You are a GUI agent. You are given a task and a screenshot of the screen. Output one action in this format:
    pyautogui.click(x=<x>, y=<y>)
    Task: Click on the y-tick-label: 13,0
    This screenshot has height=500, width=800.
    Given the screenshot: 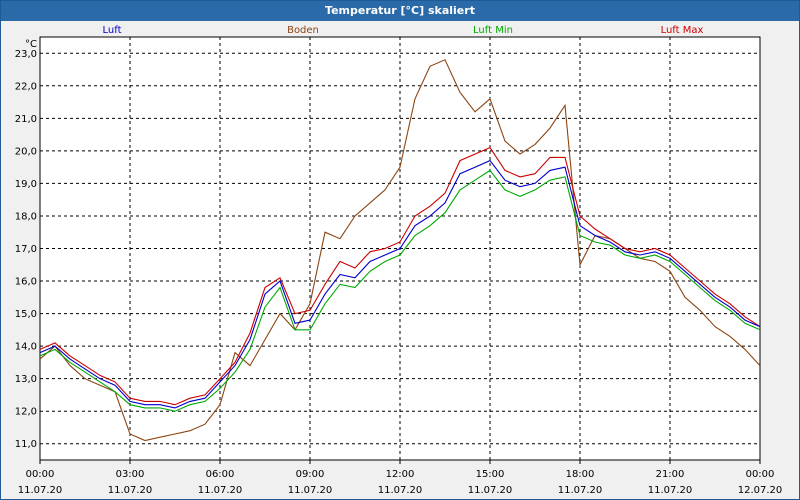 What is the action you would take?
    pyautogui.click(x=26, y=379)
    